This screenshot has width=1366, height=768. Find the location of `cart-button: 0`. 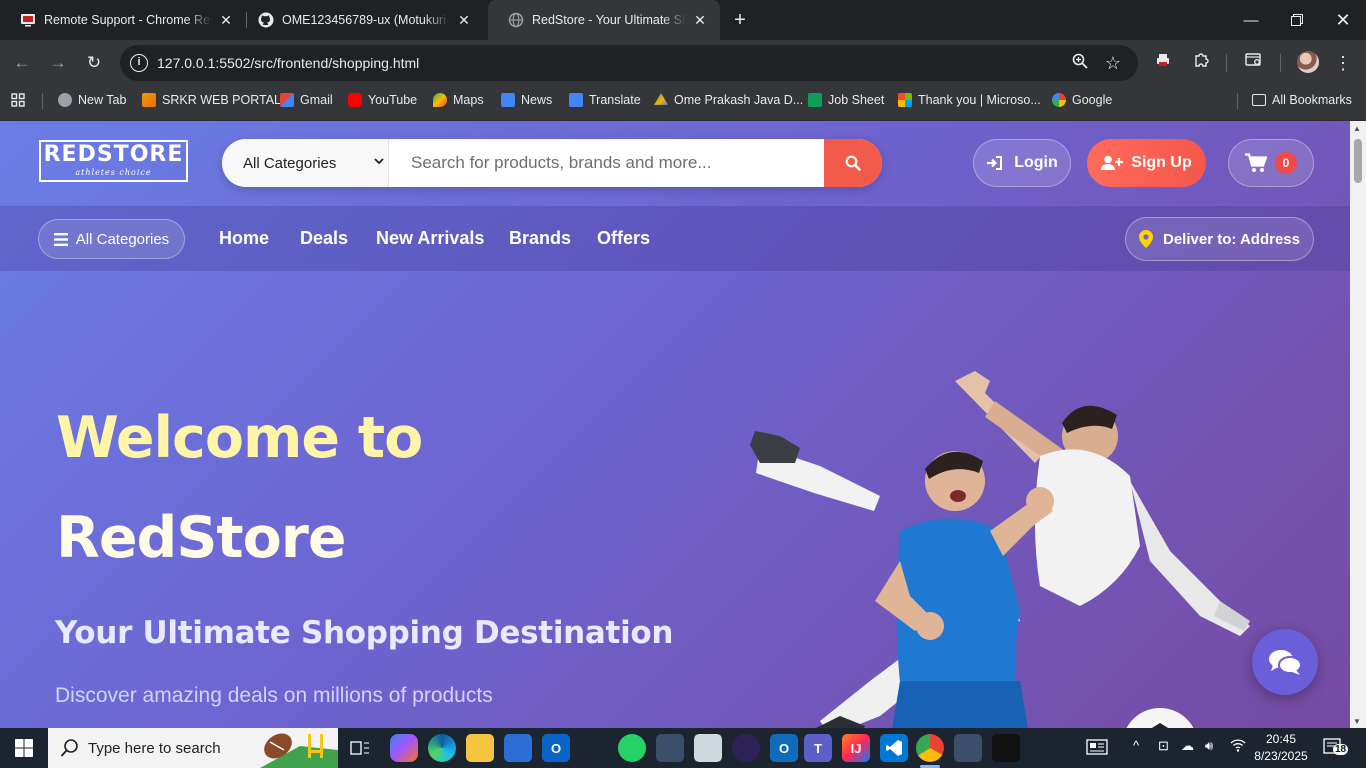

cart-button: 0 is located at coordinates (1271, 163).